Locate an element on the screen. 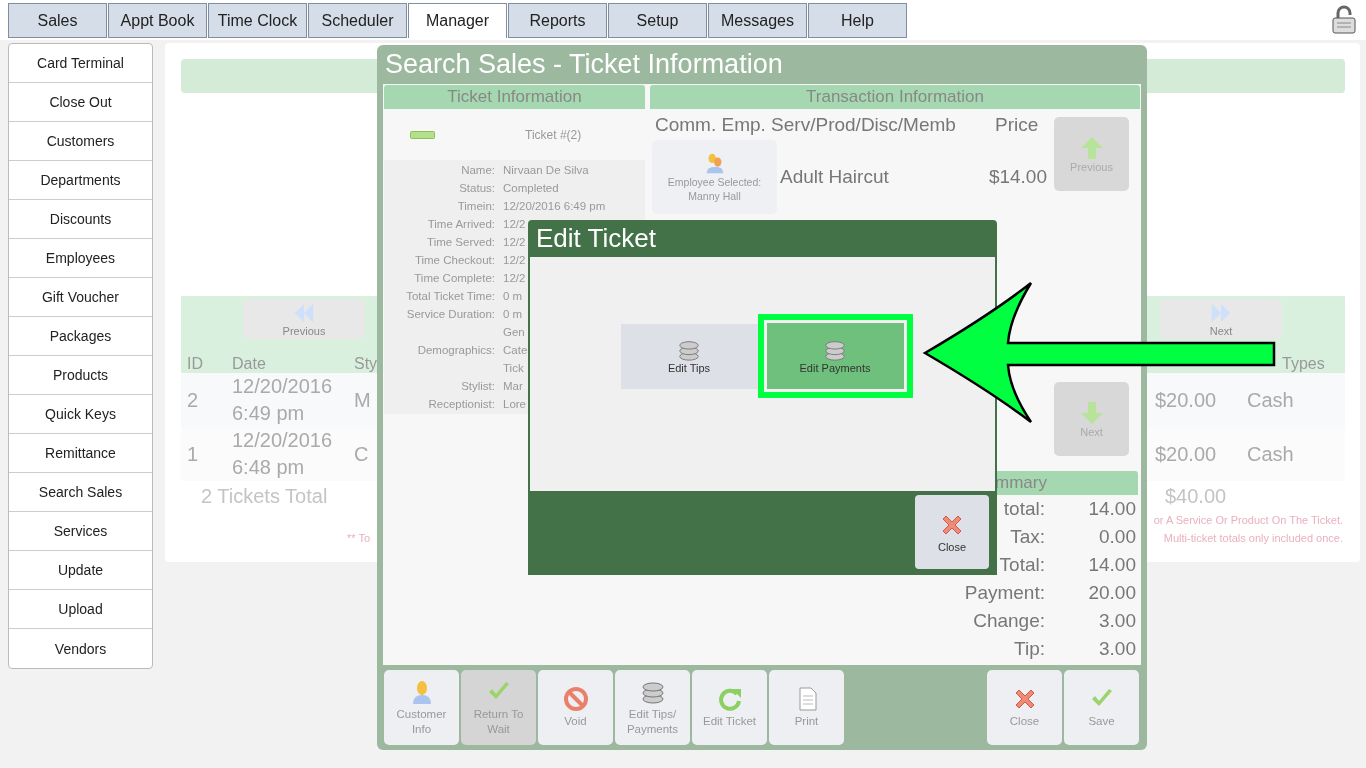 The width and height of the screenshot is (1366, 768). nav-tab: Sales is located at coordinates (57, 20).